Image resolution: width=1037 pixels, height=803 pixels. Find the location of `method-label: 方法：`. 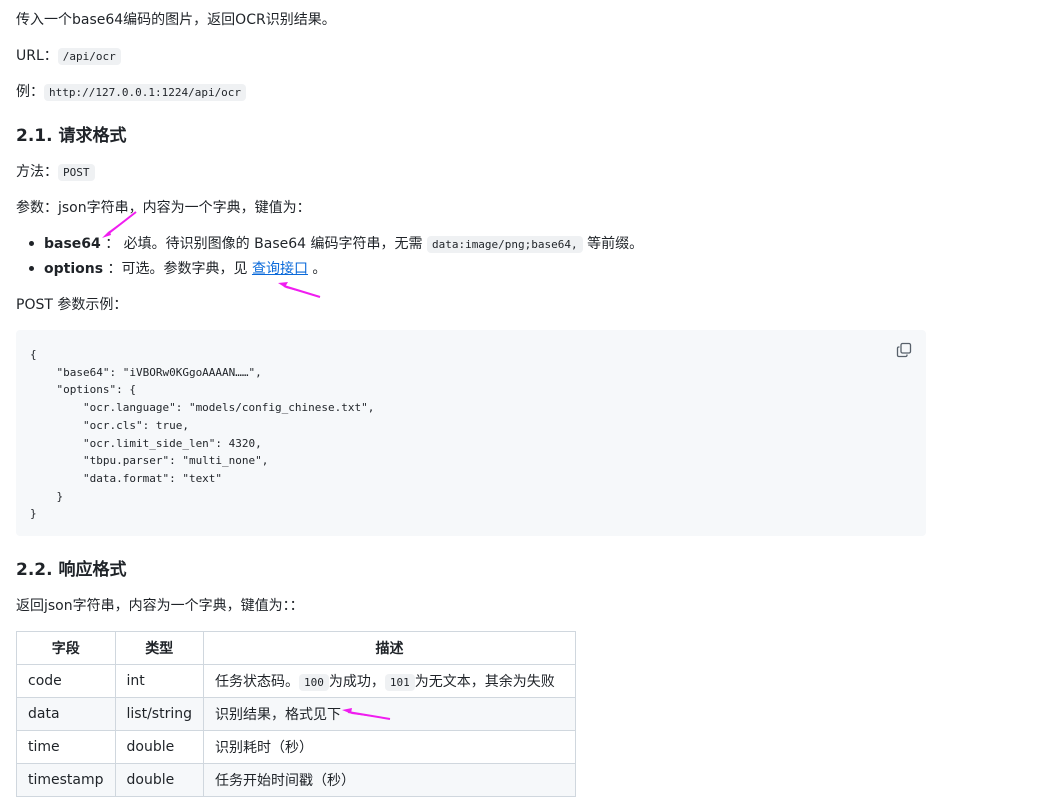

method-label: 方法： is located at coordinates (37, 172).